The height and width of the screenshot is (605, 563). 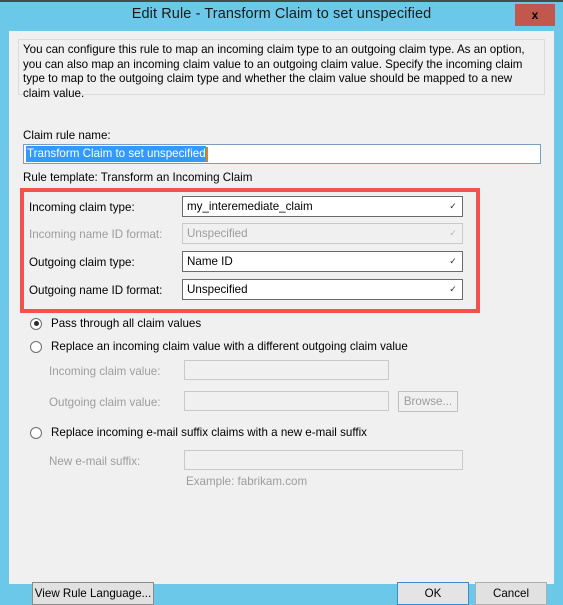 What do you see at coordinates (67, 135) in the screenshot?
I see `claim-rule-name-label: Claim rule name:` at bounding box center [67, 135].